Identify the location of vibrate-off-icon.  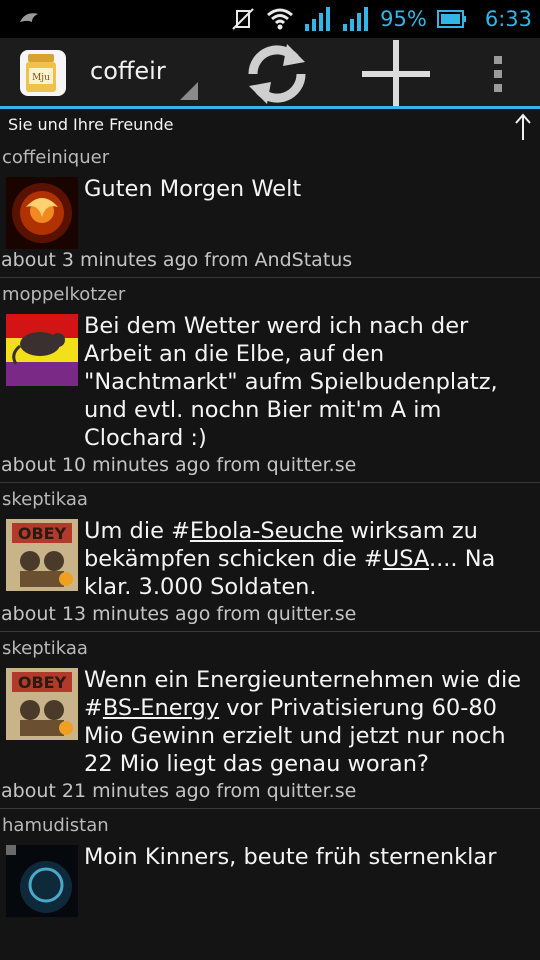
(243, 19).